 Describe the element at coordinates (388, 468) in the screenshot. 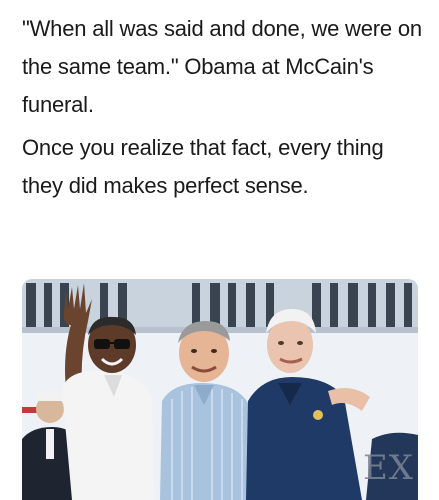

I see `background-sign-text: EX` at that location.